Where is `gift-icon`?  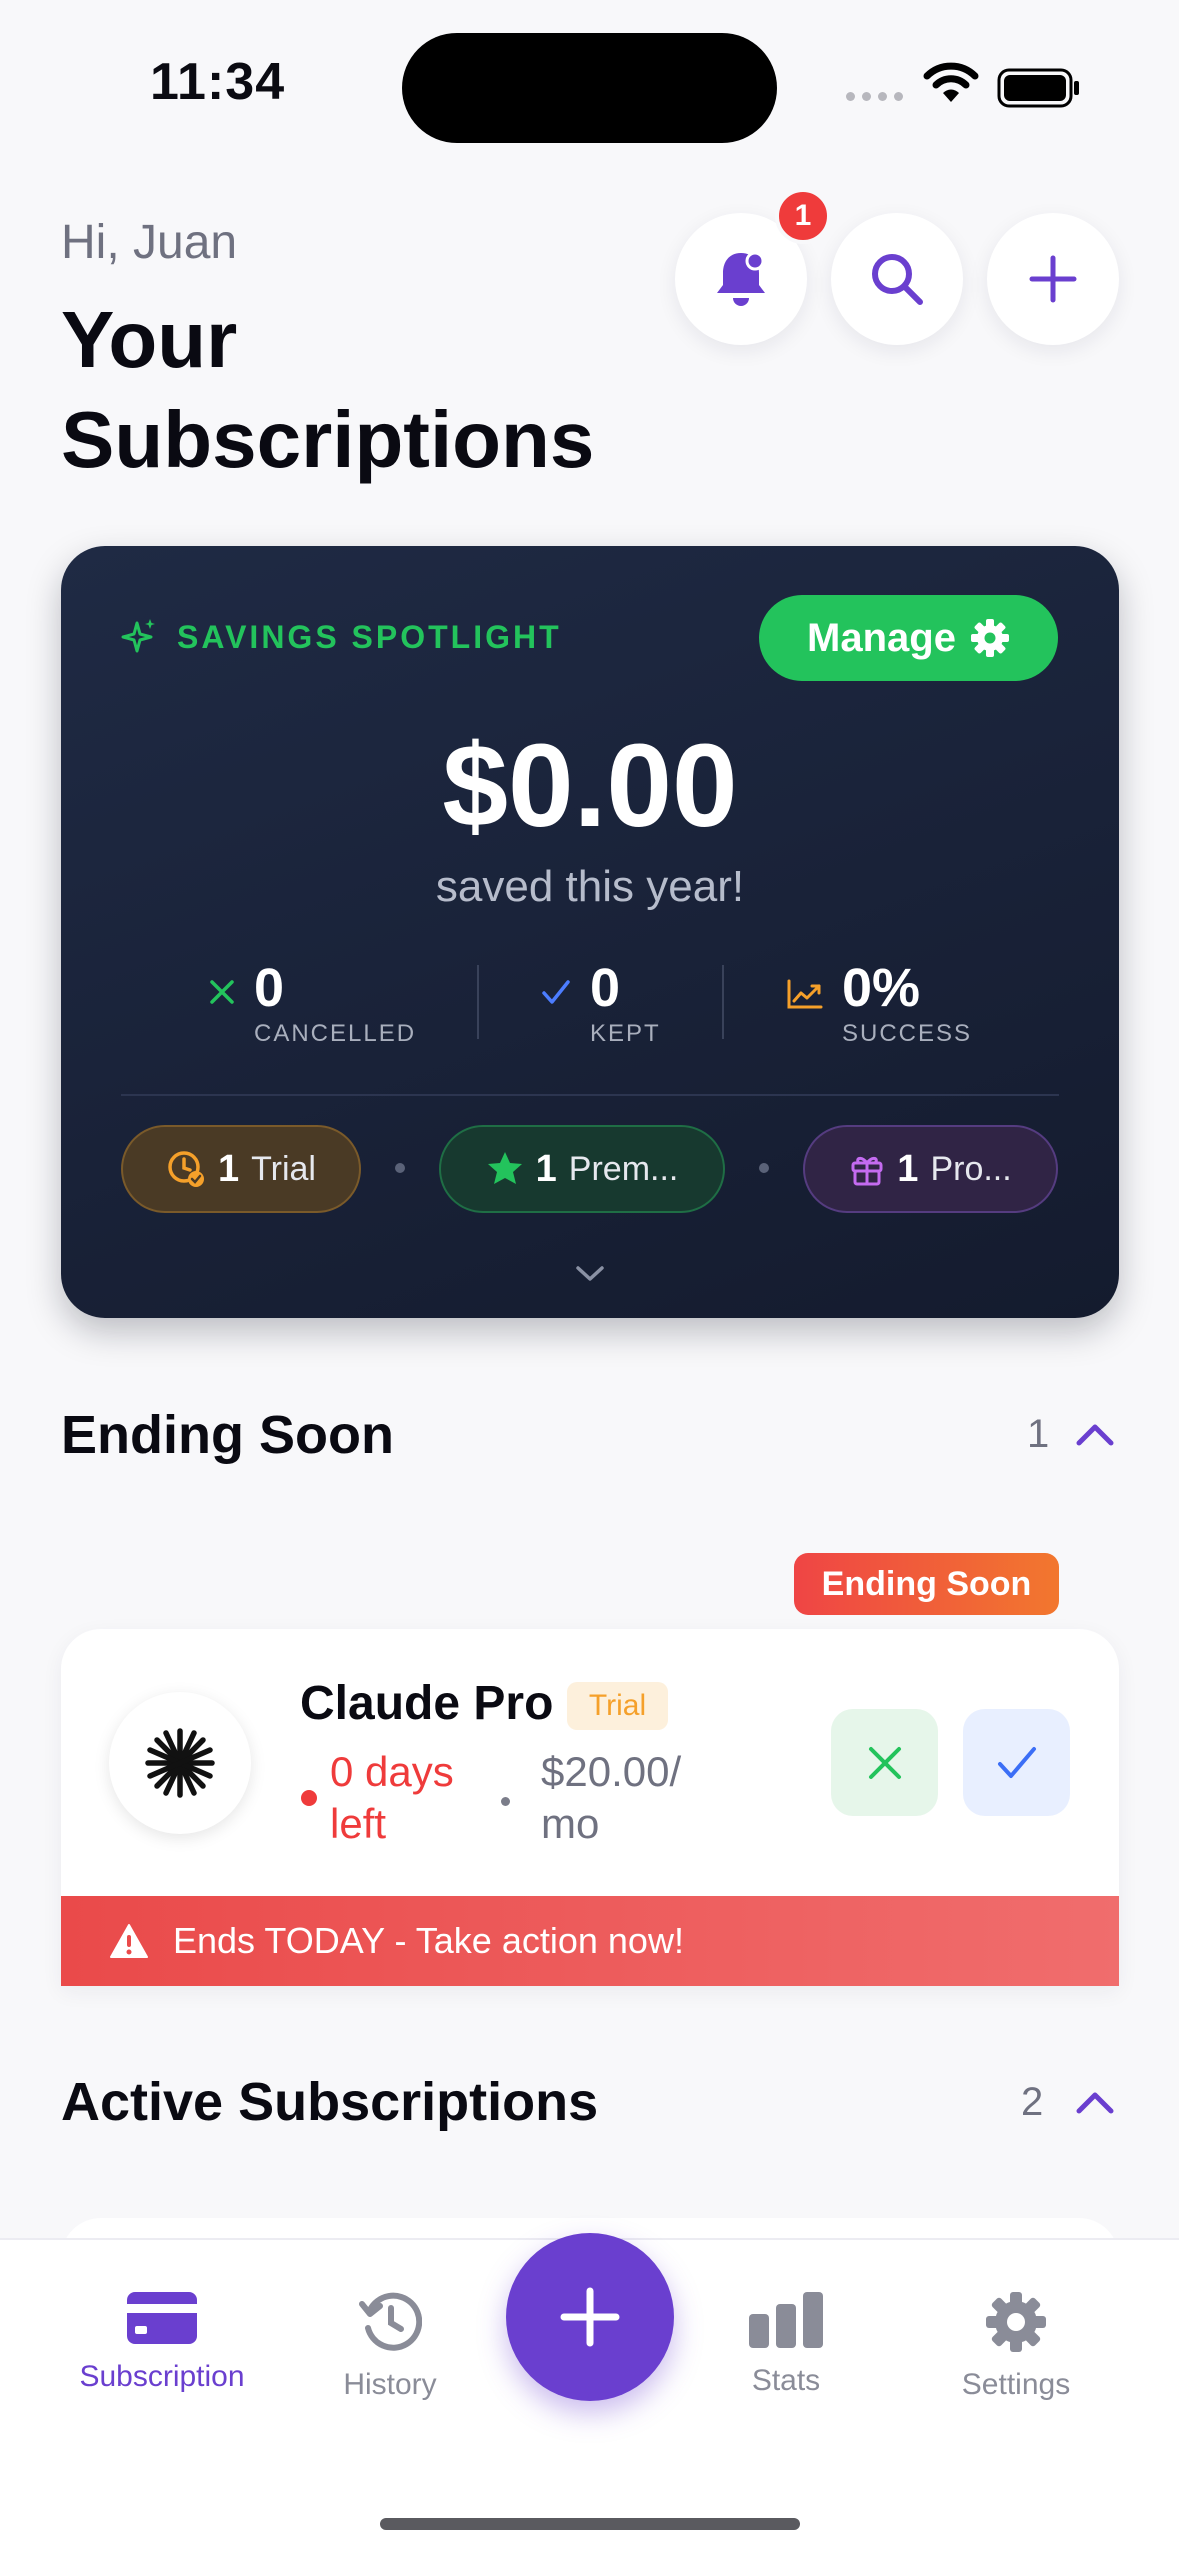 gift-icon is located at coordinates (867, 1171).